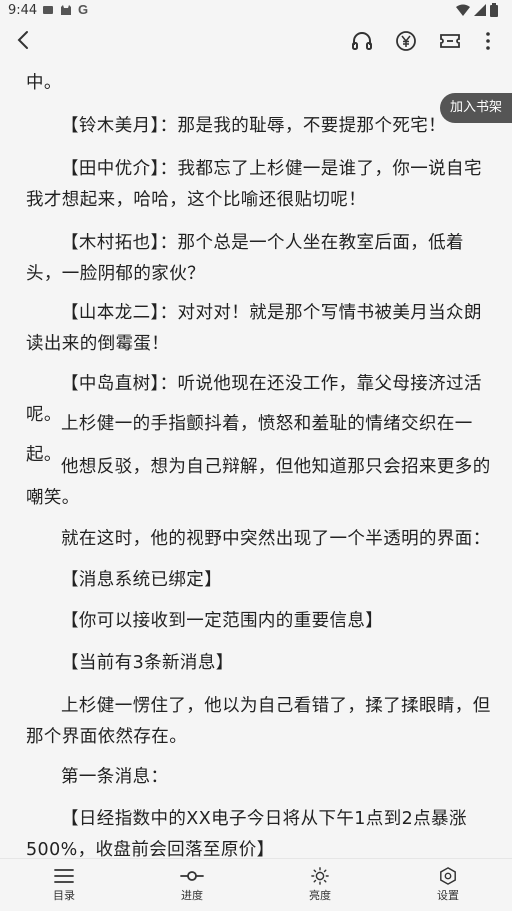  I want to click on paragraph: 他想反驳，想为自己辩解，但他知道那只会招来更多的嘲笑。, so click(258, 482).